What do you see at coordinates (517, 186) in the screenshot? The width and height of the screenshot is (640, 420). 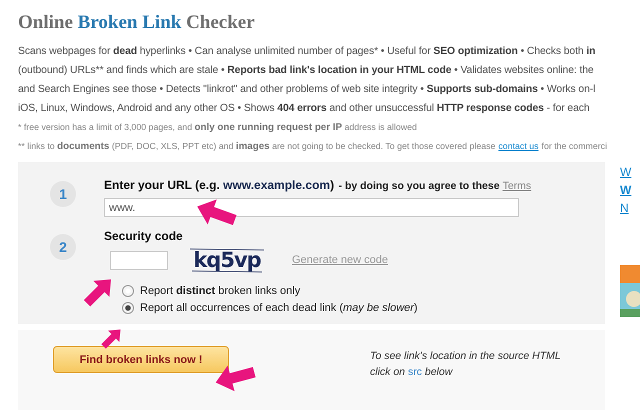 I see `terms-link: Terms` at bounding box center [517, 186].